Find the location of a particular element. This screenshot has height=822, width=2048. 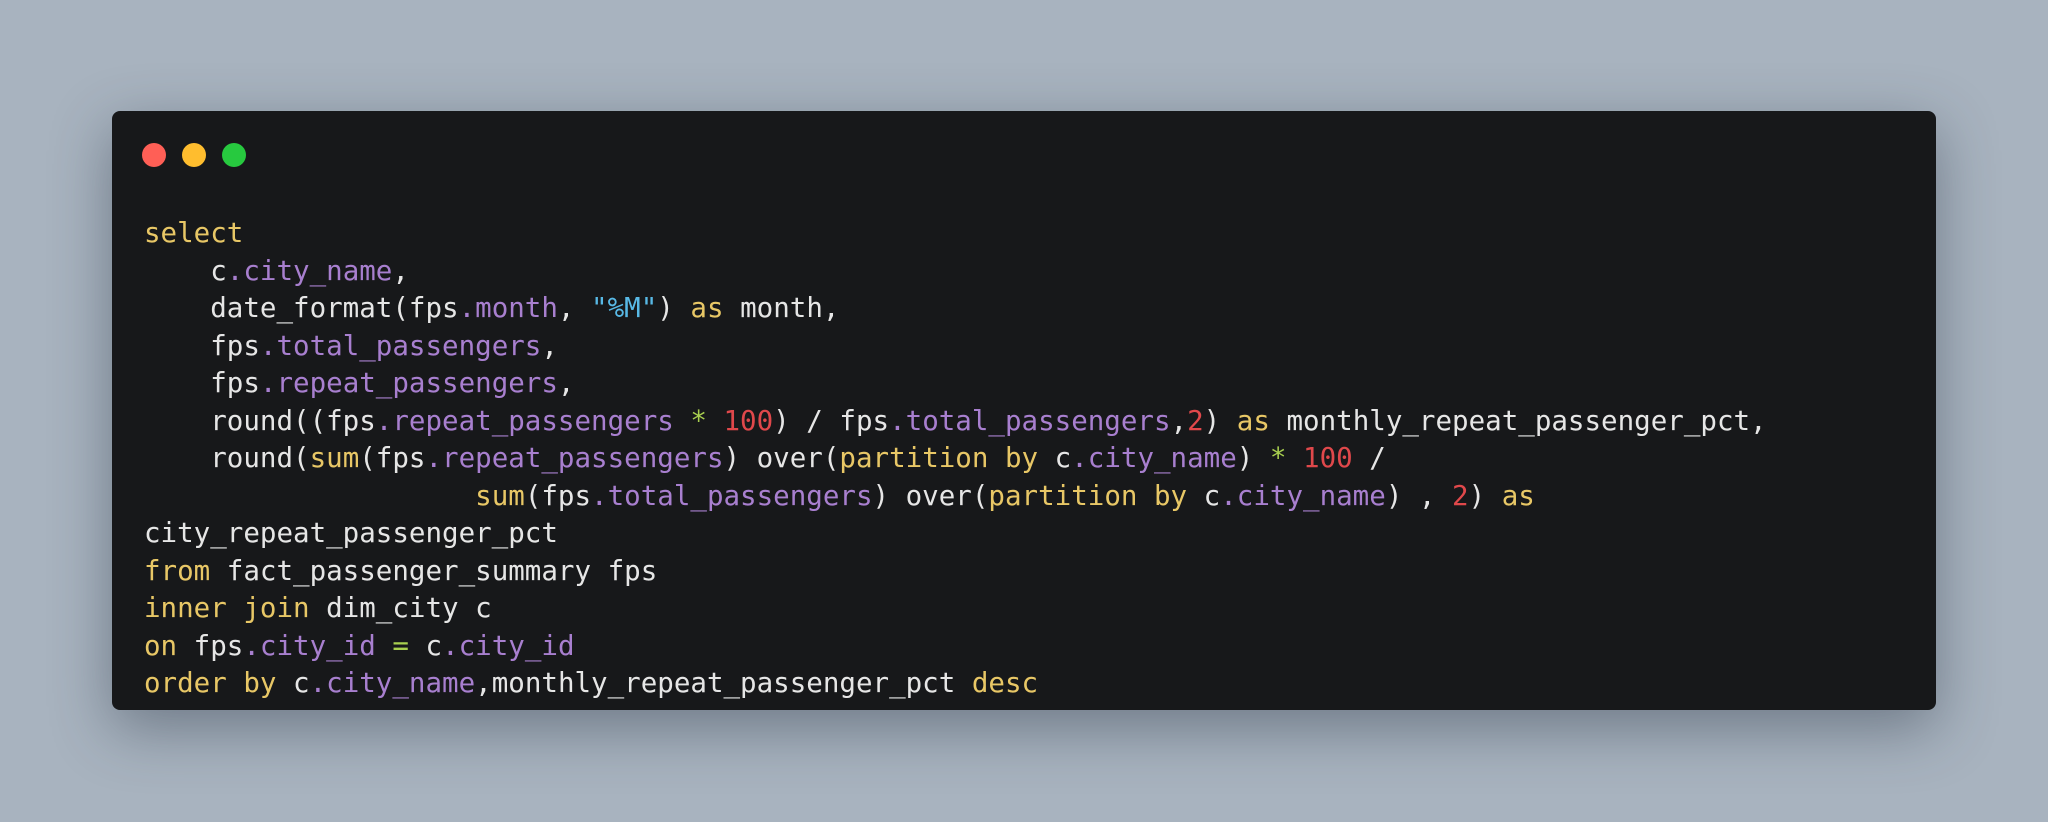

code-line: on fps.city_id = c.city_id is located at coordinates (955, 647).